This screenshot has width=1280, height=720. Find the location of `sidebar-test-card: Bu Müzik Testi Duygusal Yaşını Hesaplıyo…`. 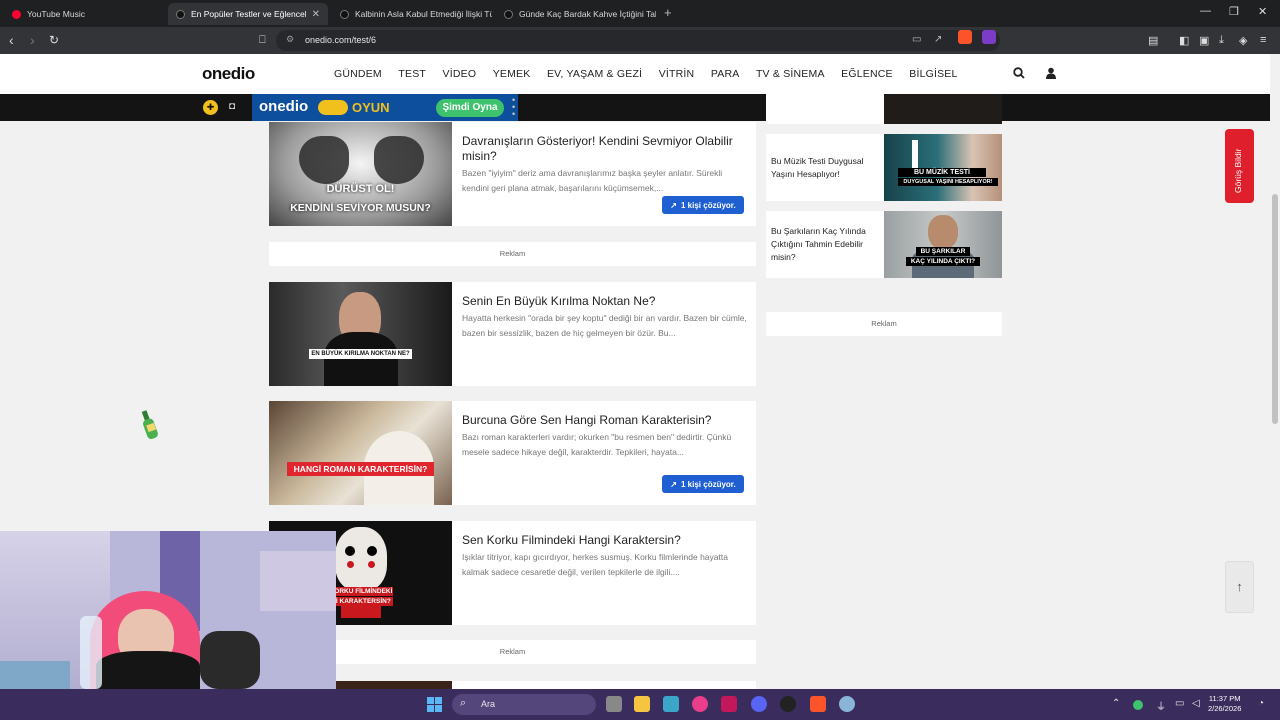

sidebar-test-card: Bu Müzik Testi Duygusal Yaşını Hesaplıyo… is located at coordinates (884, 167).